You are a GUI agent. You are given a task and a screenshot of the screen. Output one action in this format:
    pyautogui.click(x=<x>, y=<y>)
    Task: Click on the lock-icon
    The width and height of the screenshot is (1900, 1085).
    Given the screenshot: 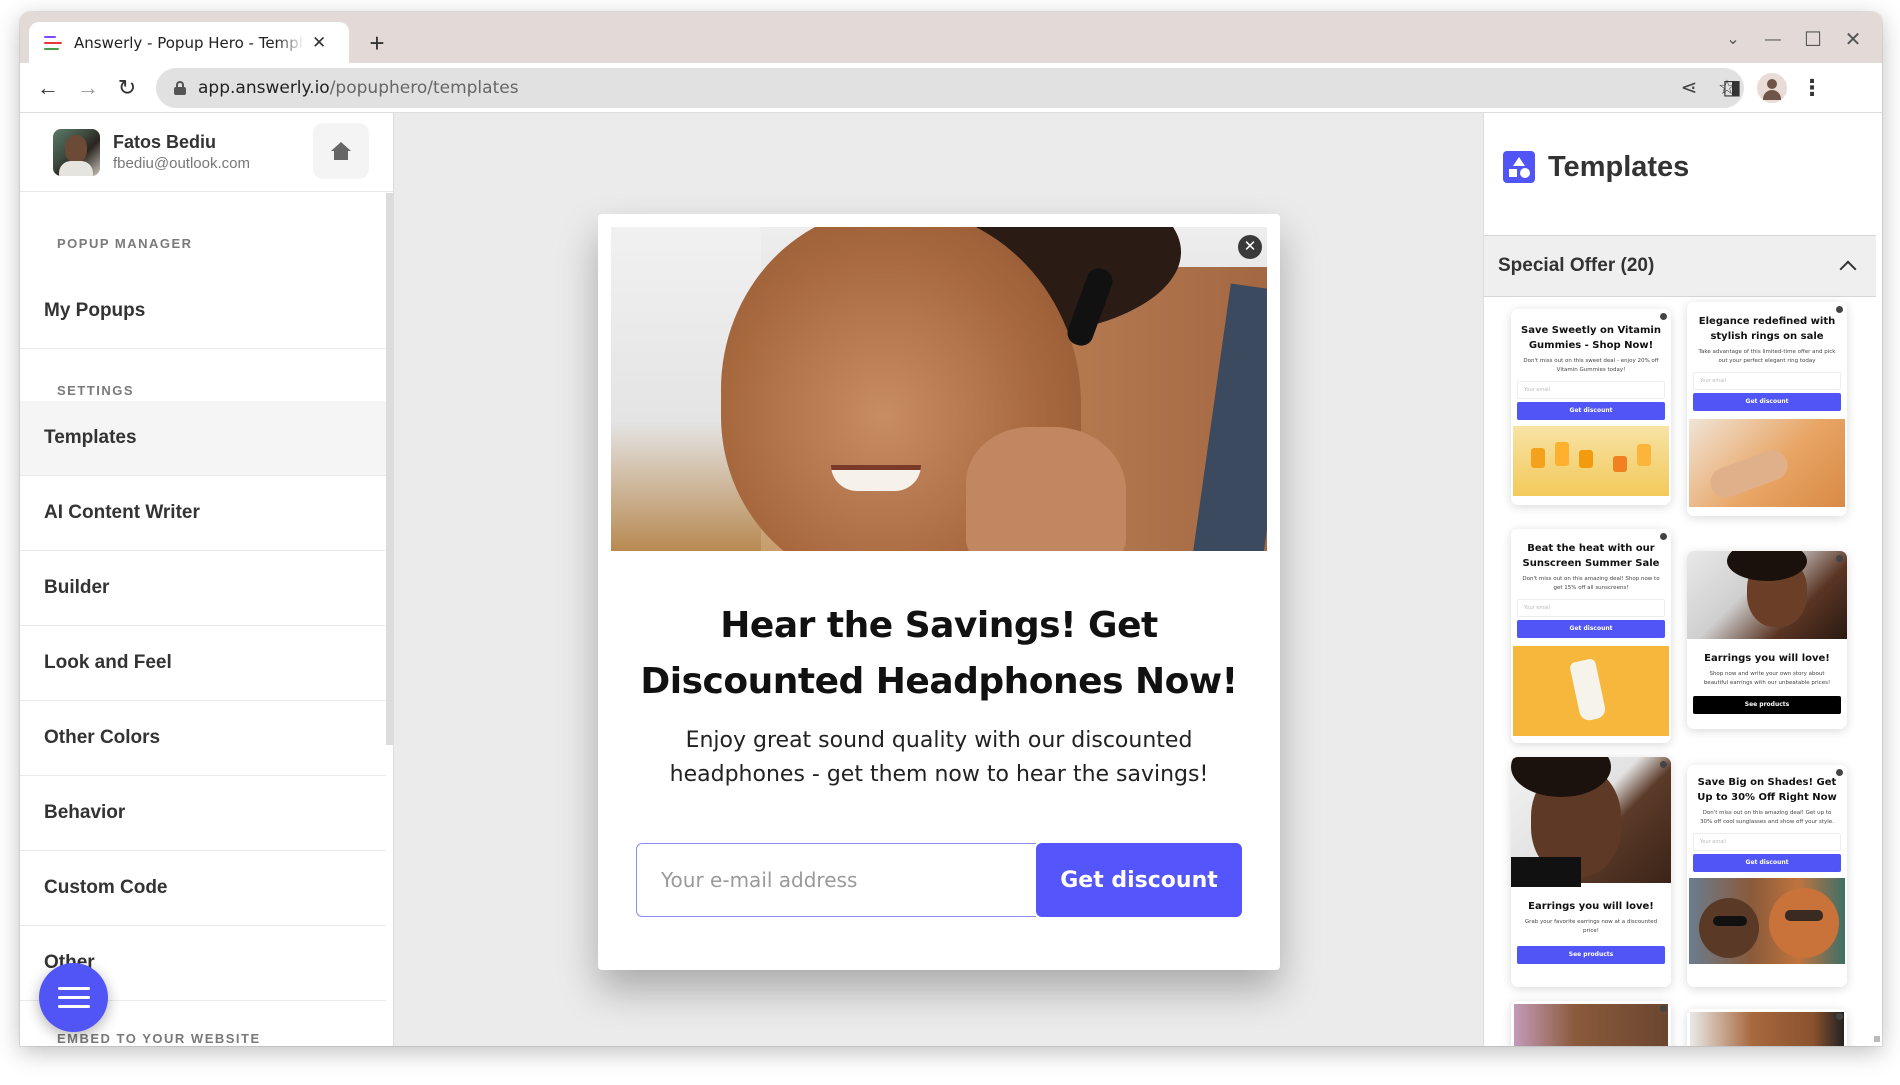 What is the action you would take?
    pyautogui.click(x=180, y=88)
    